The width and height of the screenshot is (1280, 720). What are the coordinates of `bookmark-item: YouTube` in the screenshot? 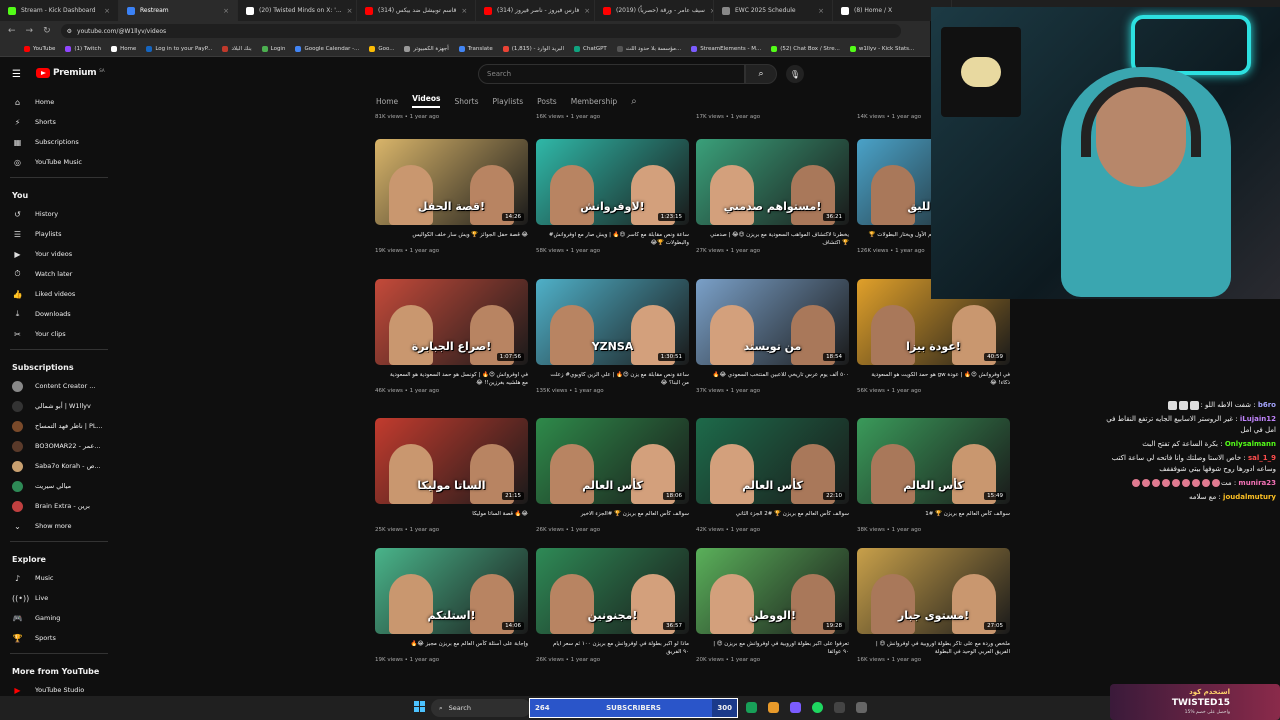 It's located at (39, 48).